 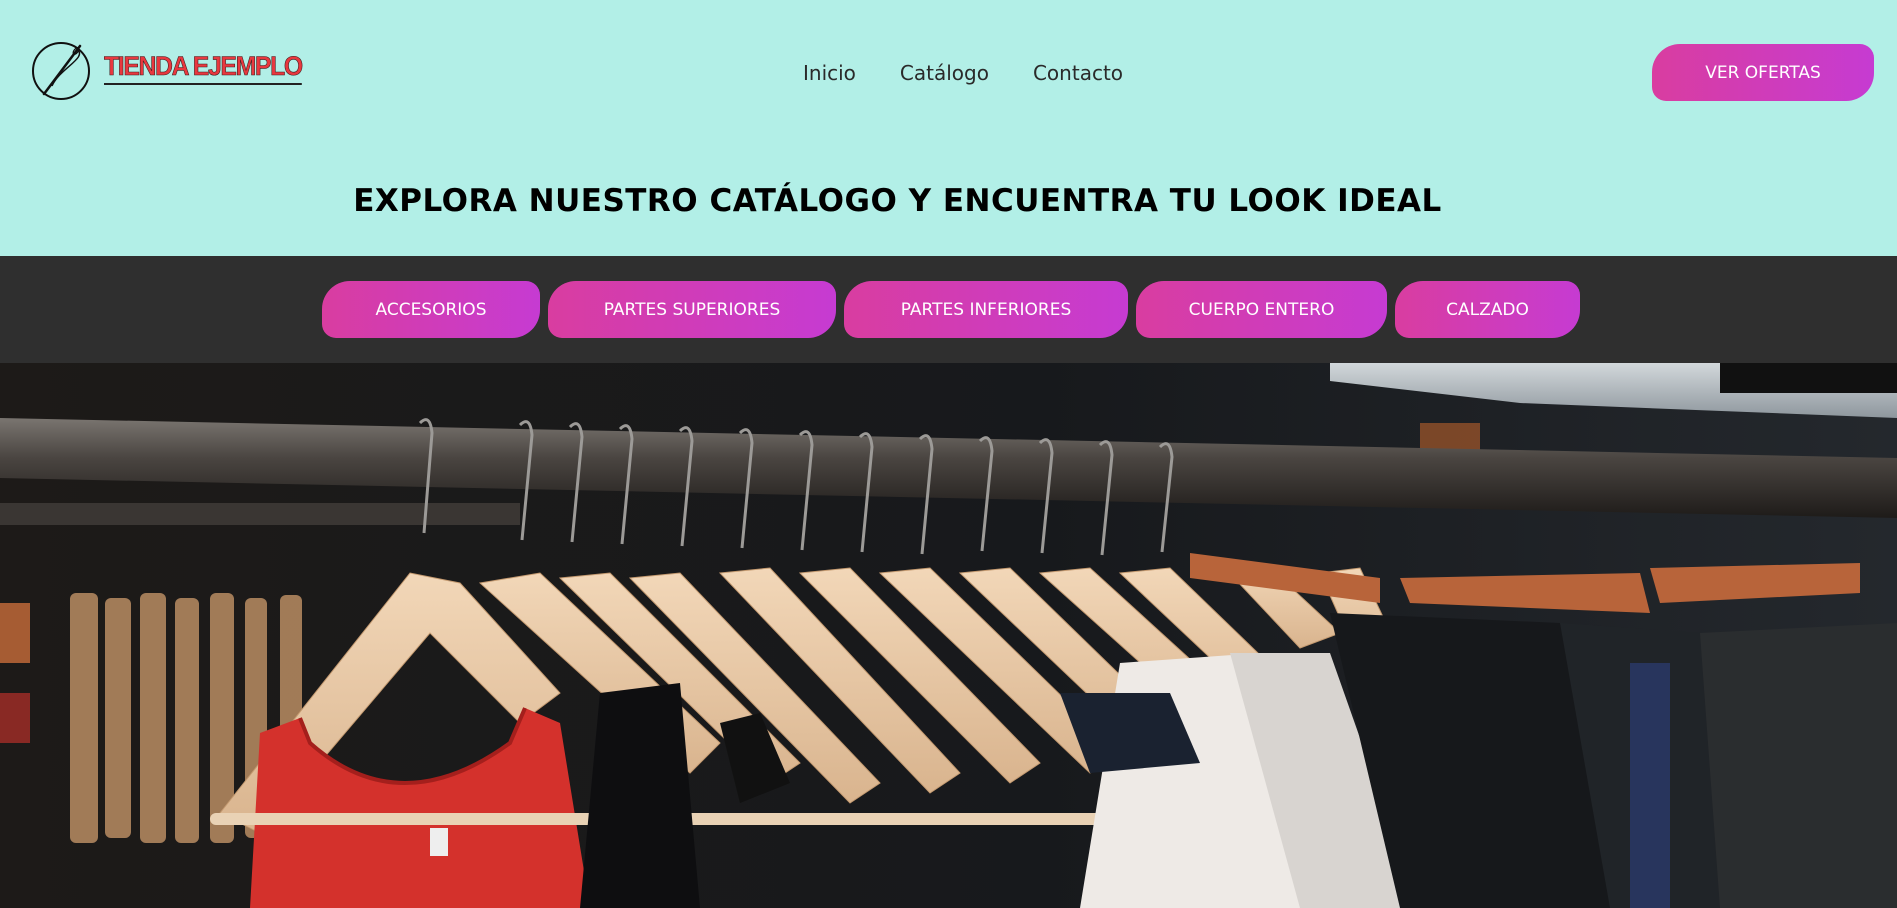 What do you see at coordinates (1078, 73) in the screenshot?
I see `nav-link-contacto: Contacto` at bounding box center [1078, 73].